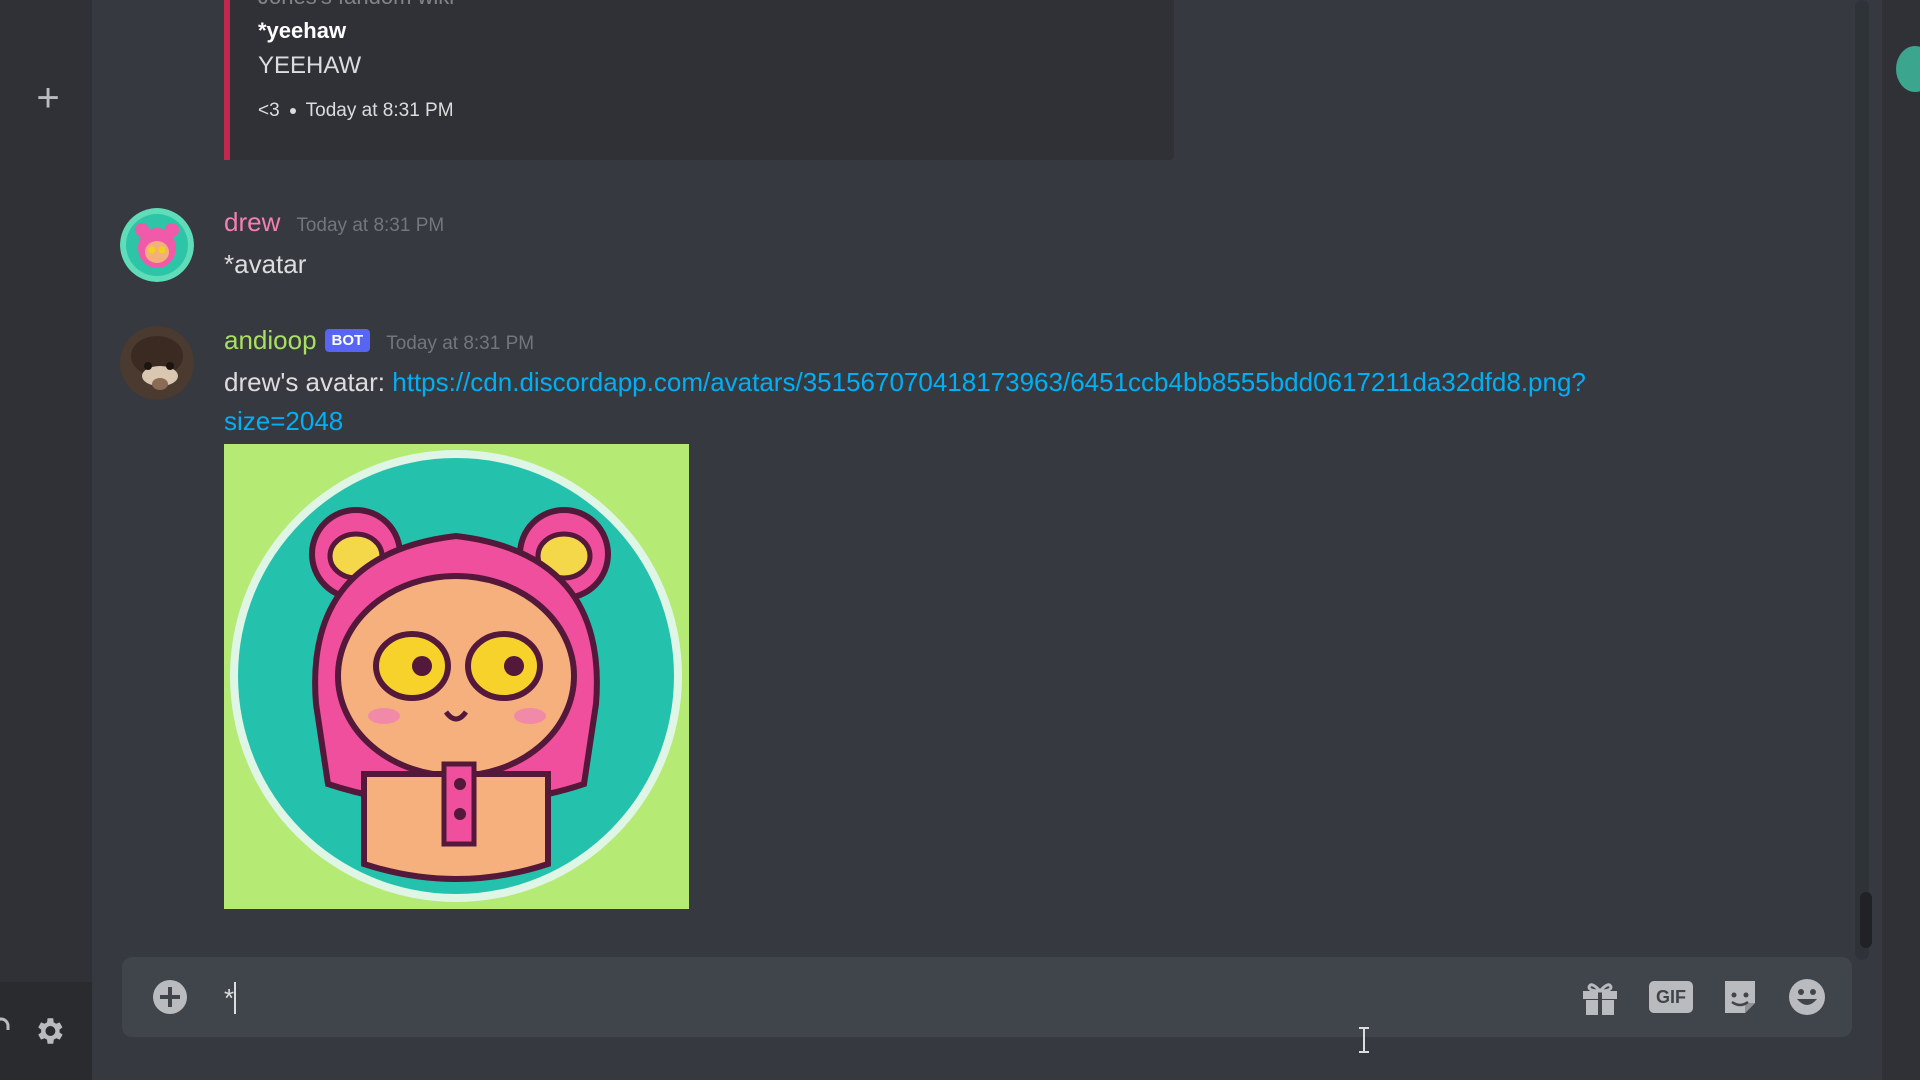  Describe the element at coordinates (46, 540) in the screenshot. I see `server-rail: +` at that location.